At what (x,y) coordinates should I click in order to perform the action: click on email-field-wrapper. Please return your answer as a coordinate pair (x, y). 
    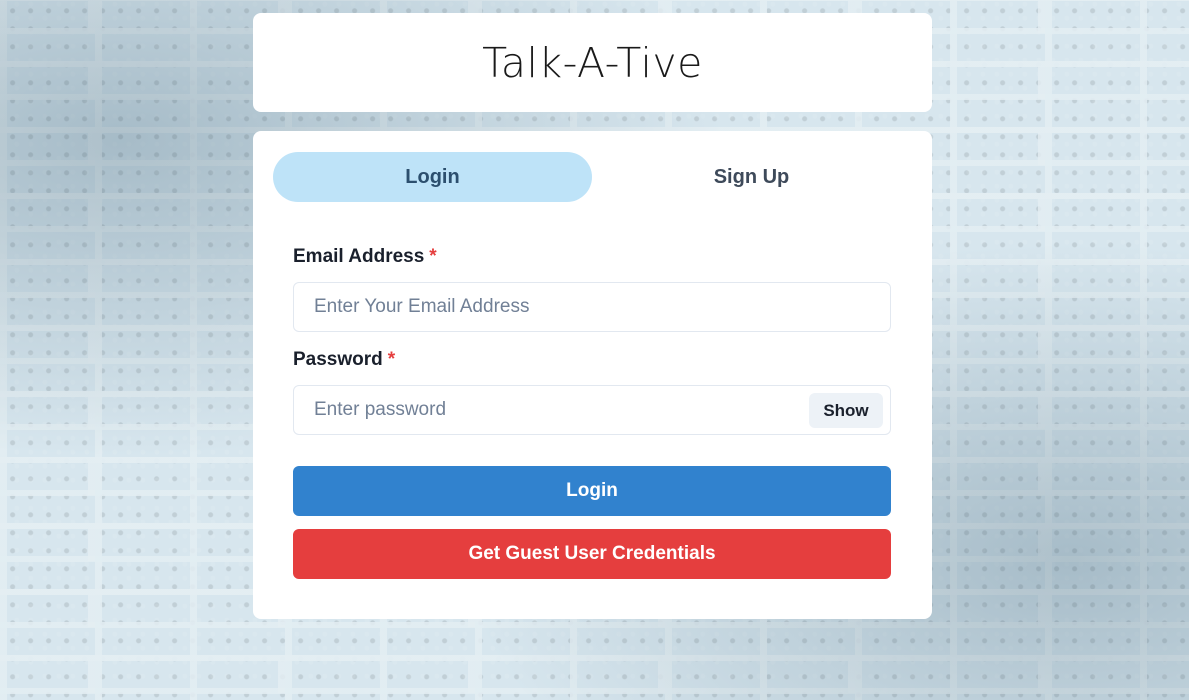
    Looking at the image, I should click on (592, 307).